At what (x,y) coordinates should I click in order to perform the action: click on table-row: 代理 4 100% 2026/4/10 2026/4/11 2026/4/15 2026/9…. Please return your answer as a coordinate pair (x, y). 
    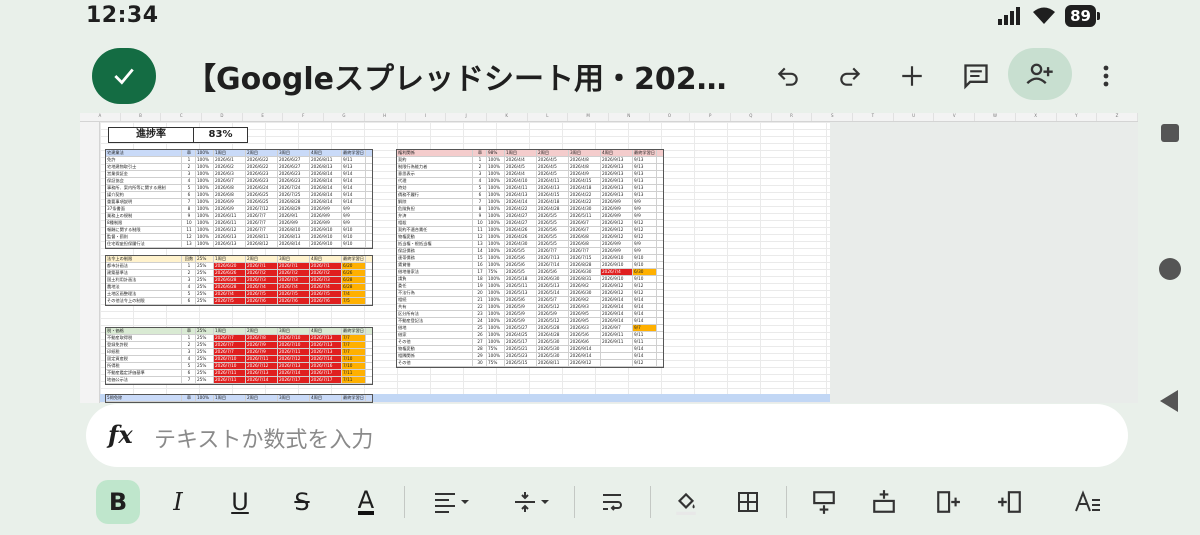
    Looking at the image, I should click on (530, 181).